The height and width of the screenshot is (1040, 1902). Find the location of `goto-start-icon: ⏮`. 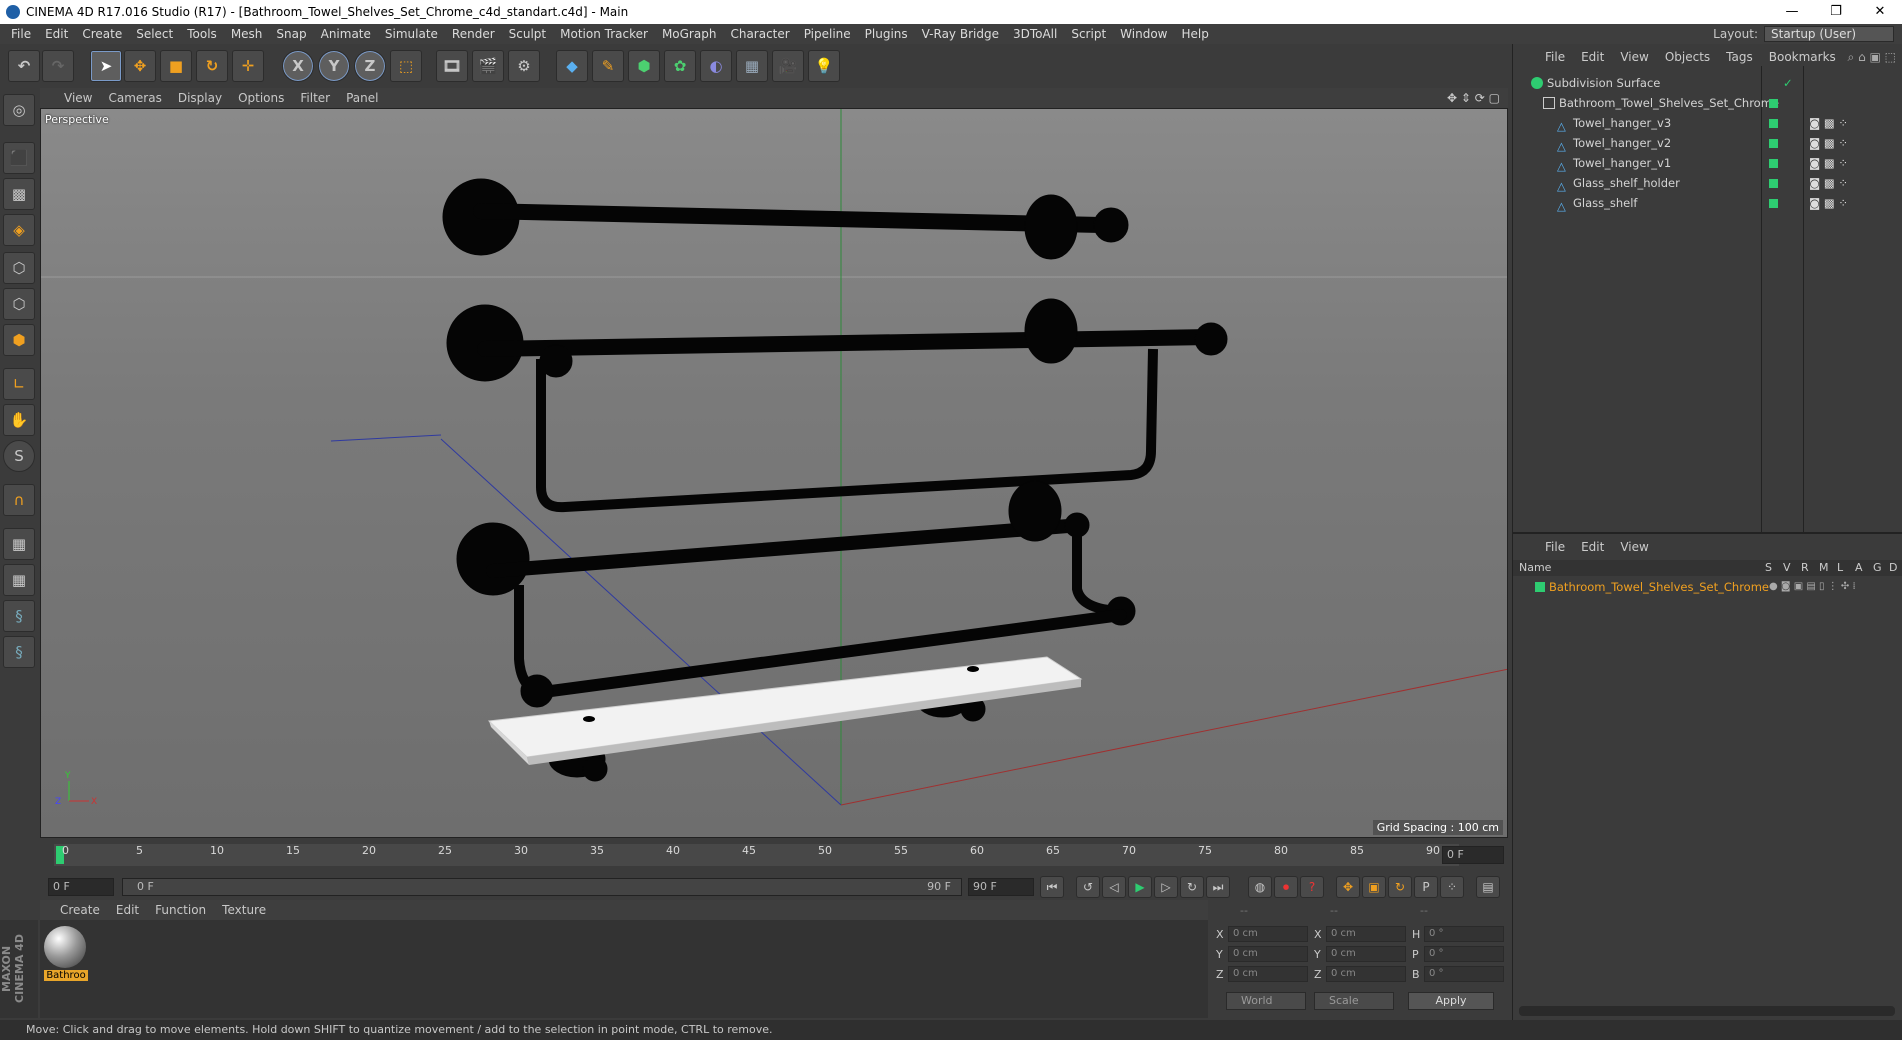

goto-start-icon: ⏮ is located at coordinates (1052, 887).